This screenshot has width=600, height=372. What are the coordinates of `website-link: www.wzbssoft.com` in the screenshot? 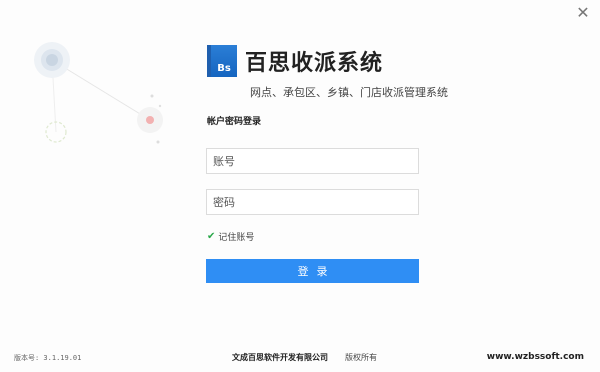 It's located at (535, 357).